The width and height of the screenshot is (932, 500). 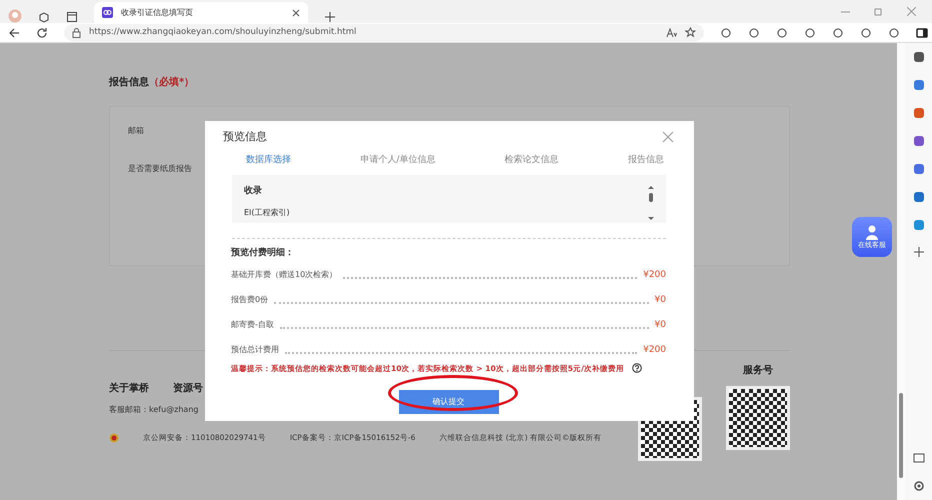 I want to click on site-favicon-icon, so click(x=107, y=12).